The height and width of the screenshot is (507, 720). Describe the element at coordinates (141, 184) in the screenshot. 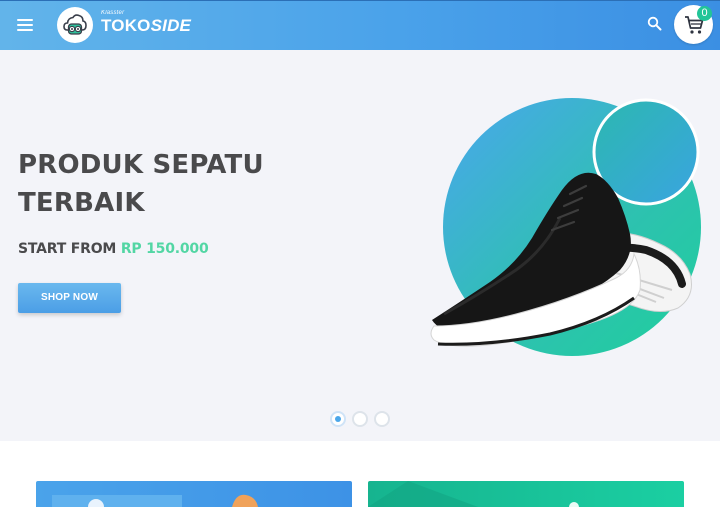

I see `hero-title: PRODUK SEPATU TERBAIK` at that location.